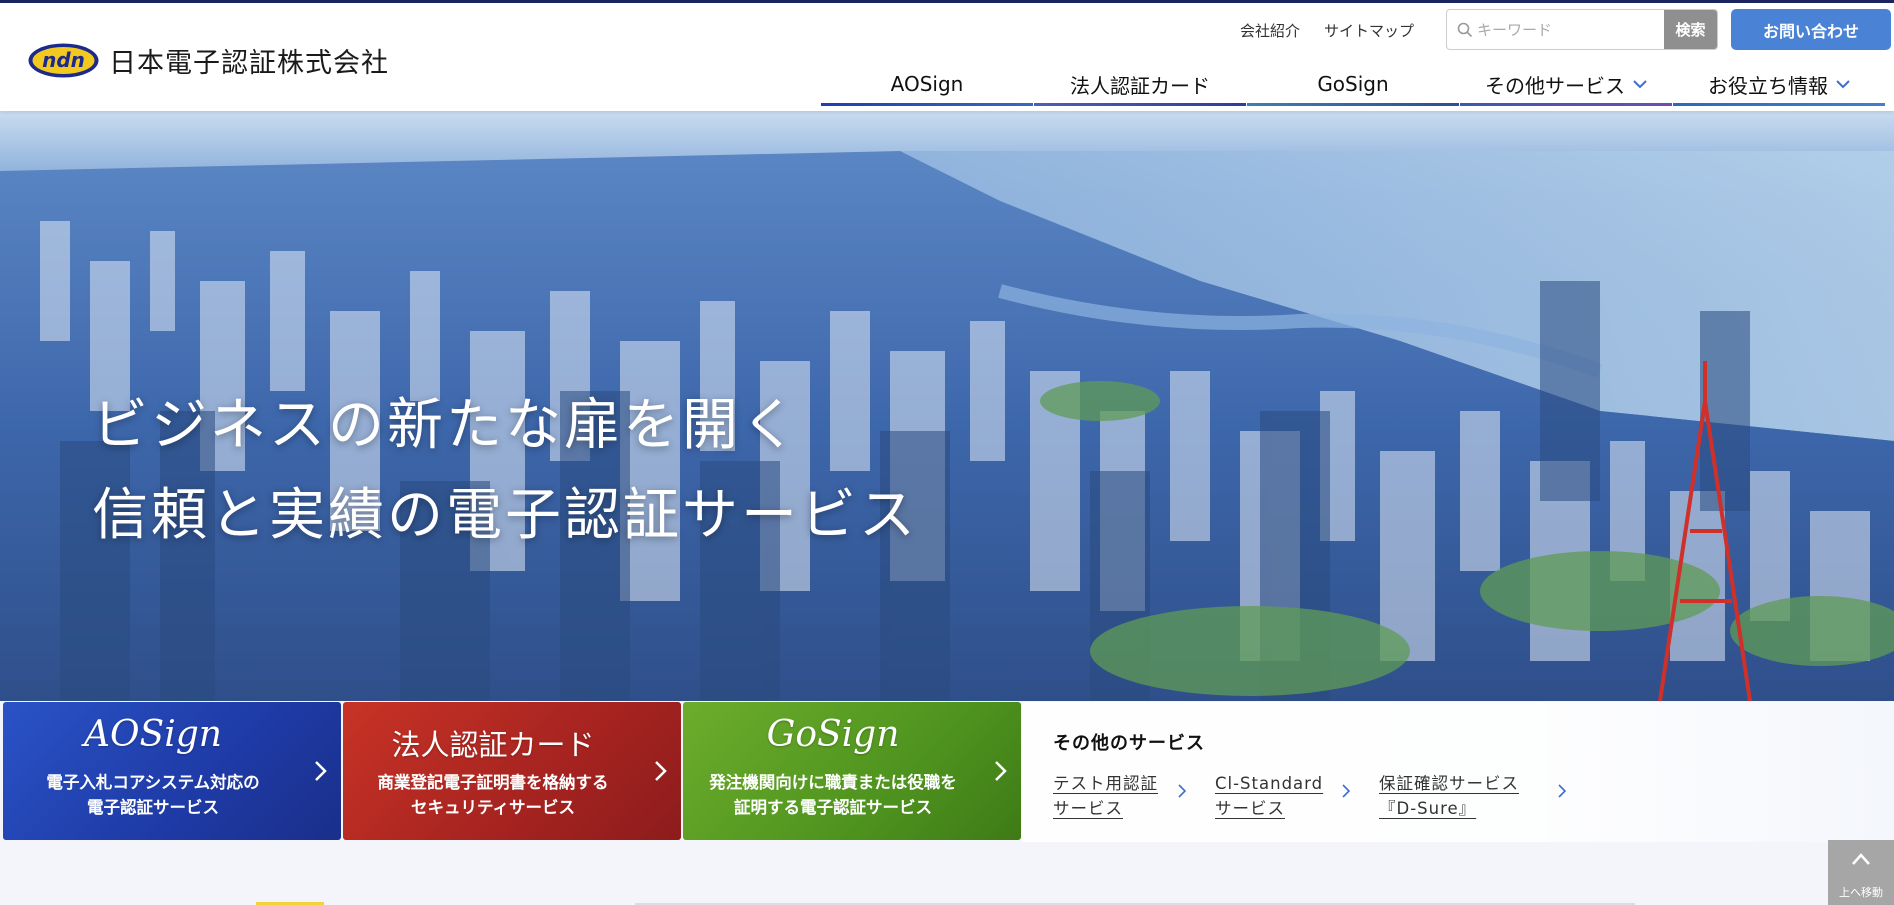 Image resolution: width=1894 pixels, height=905 pixels. I want to click on back-to-top-button: 上へ移動, so click(1861, 872).